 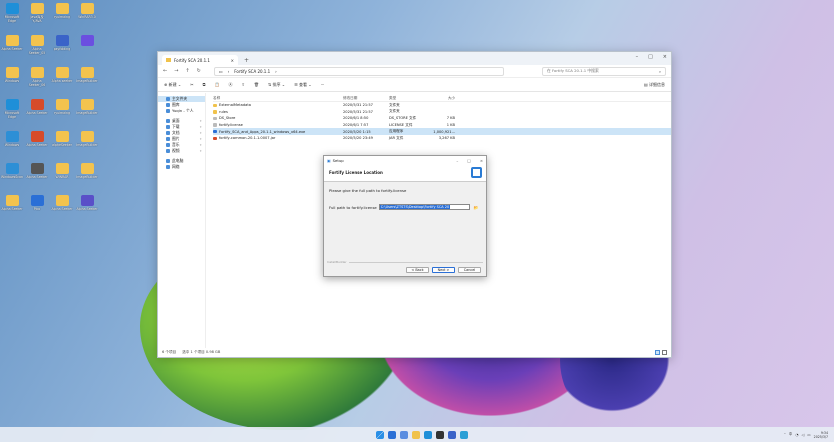 I want to click on desktop-icon: Pico, so click(x=37, y=203).